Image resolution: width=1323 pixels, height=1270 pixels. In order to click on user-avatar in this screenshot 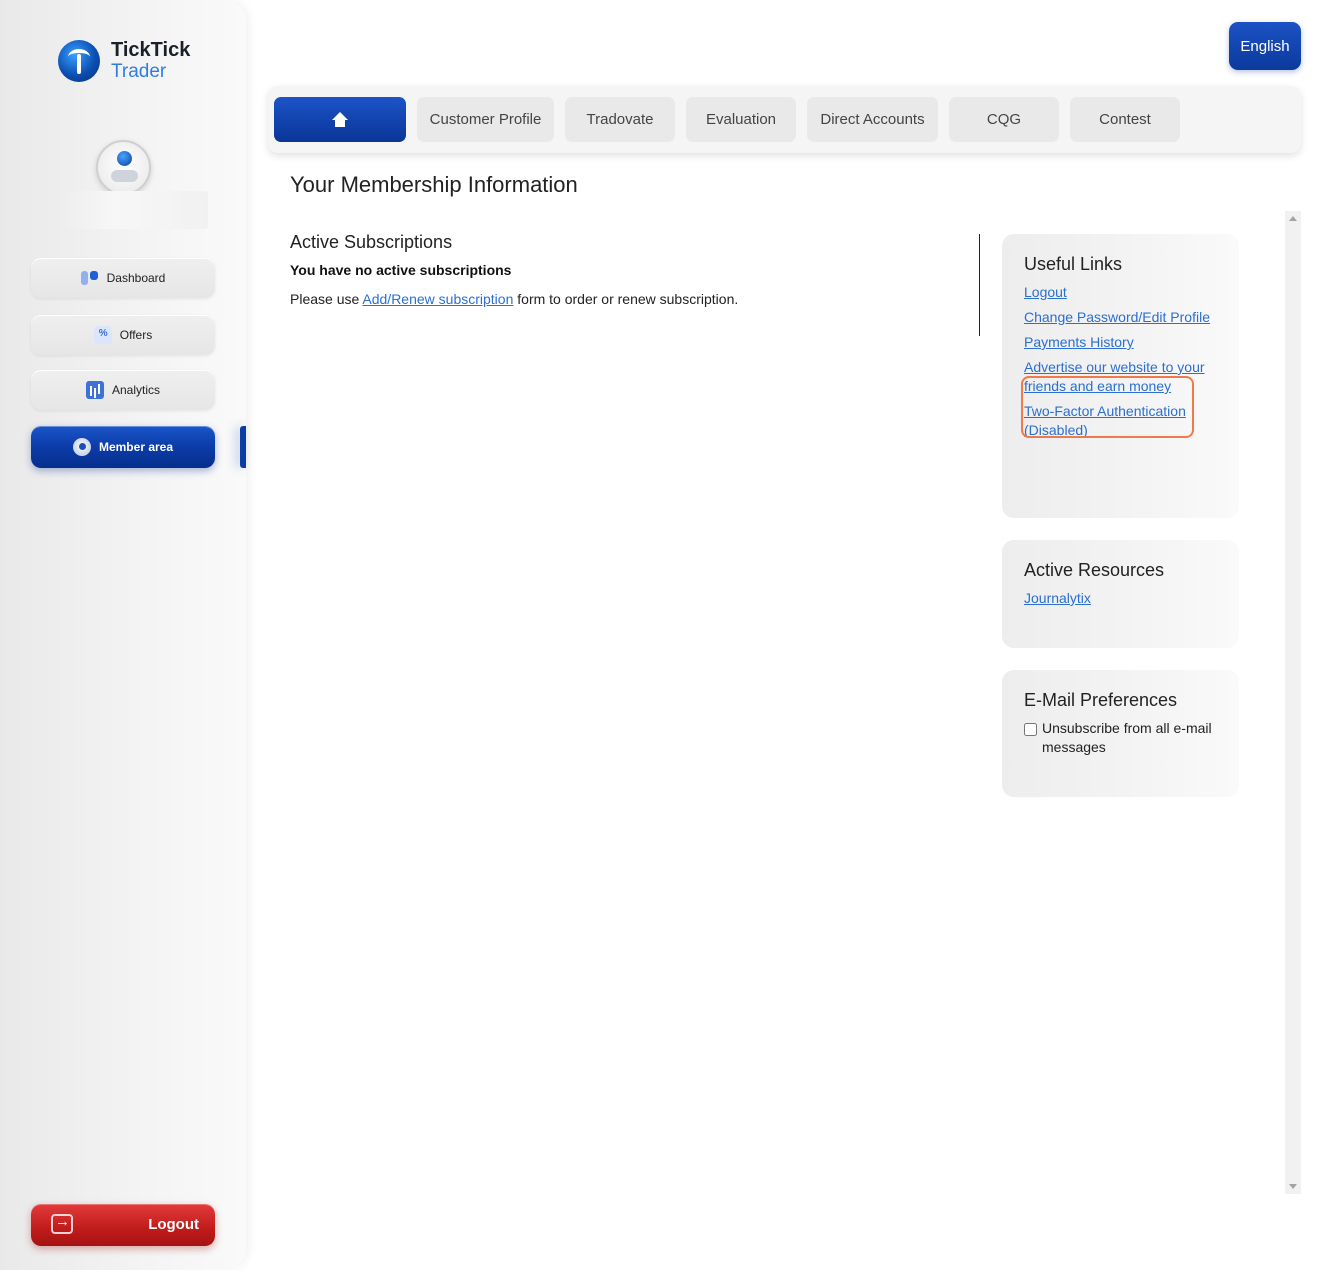, I will do `click(123, 167)`.